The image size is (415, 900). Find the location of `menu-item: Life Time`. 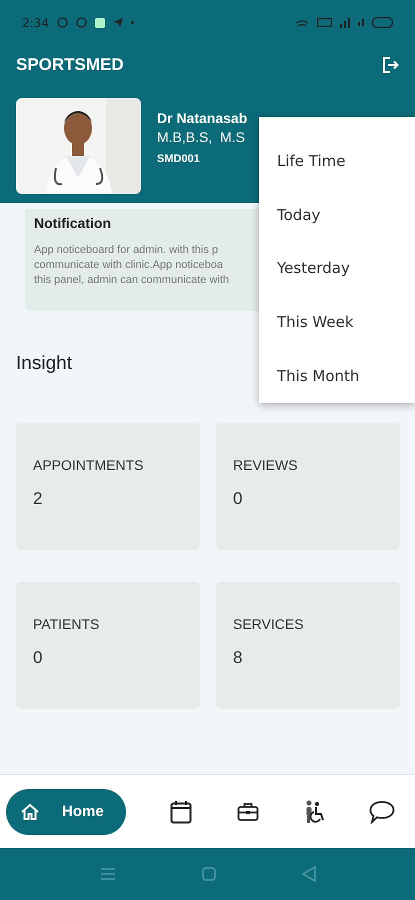

menu-item: Life Time is located at coordinates (337, 161).